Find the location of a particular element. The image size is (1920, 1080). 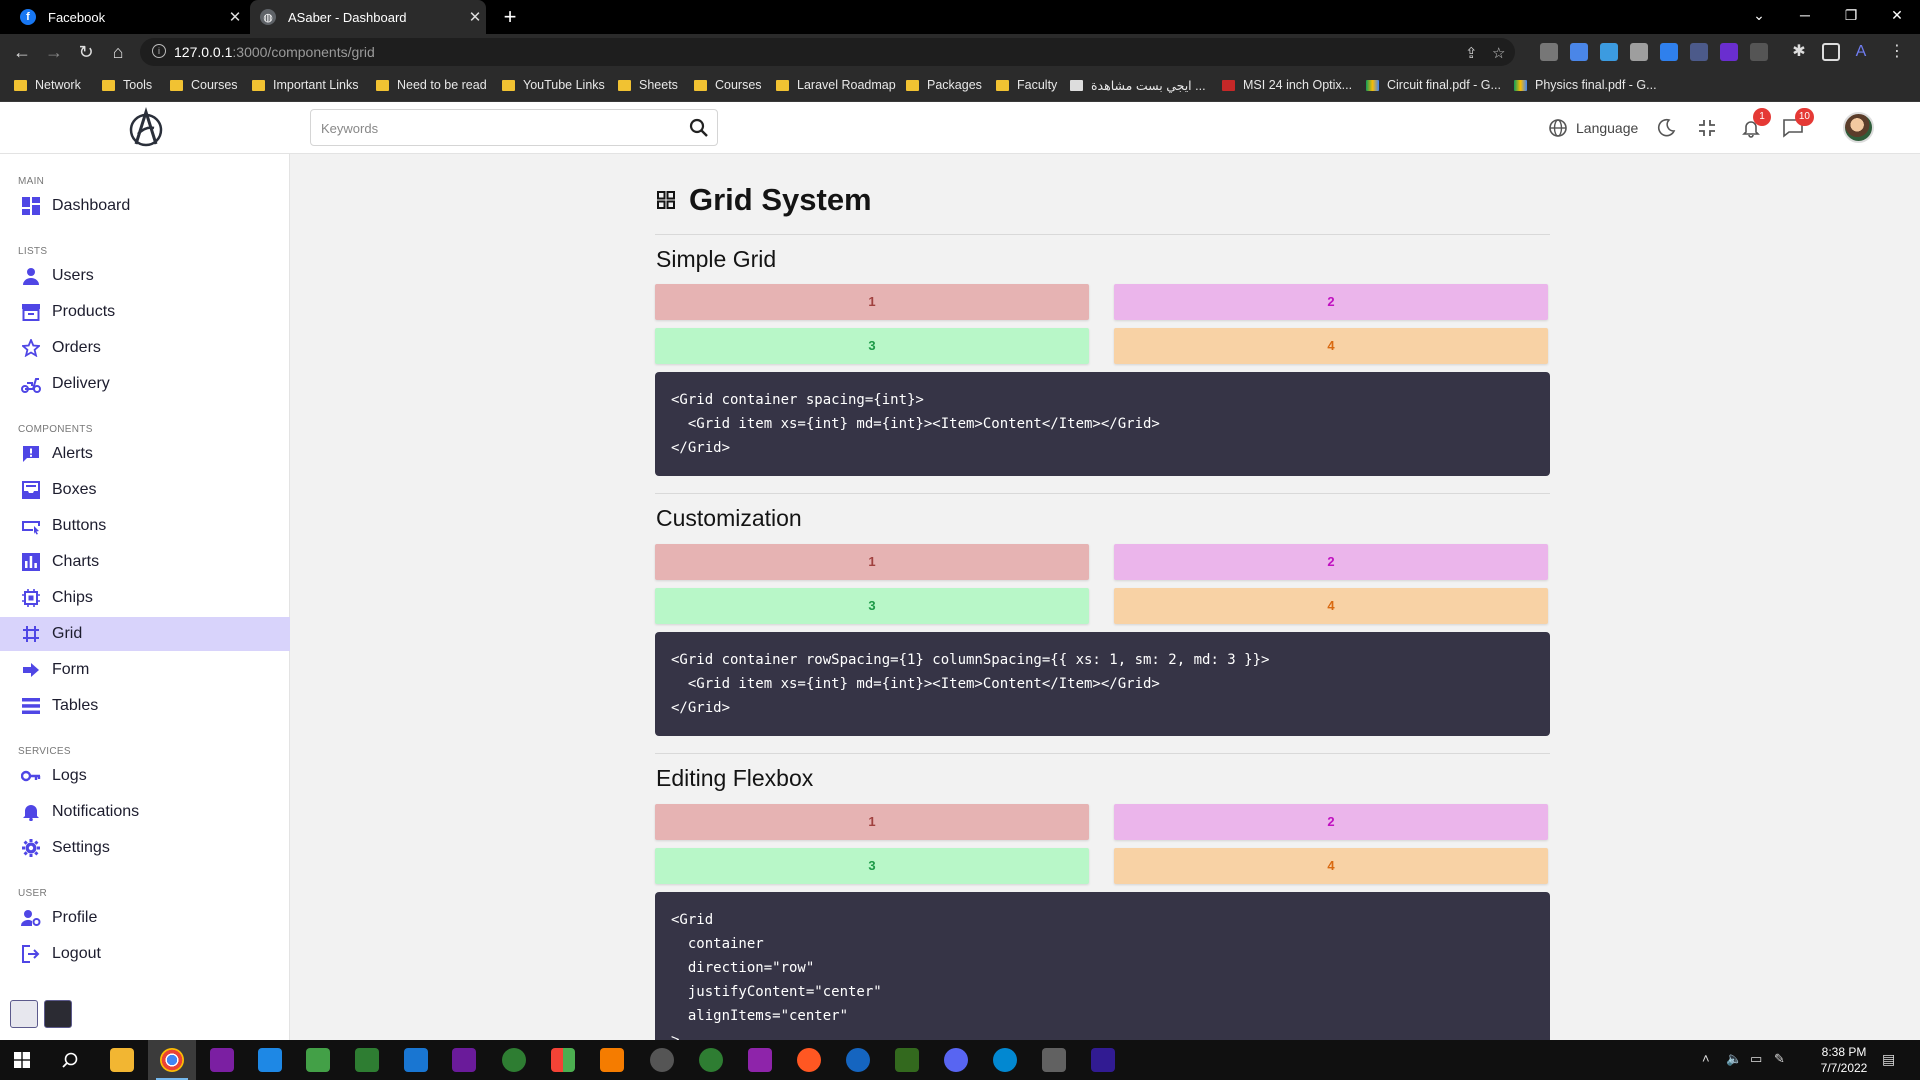

sidebar-item-products: Products is located at coordinates (145, 312).